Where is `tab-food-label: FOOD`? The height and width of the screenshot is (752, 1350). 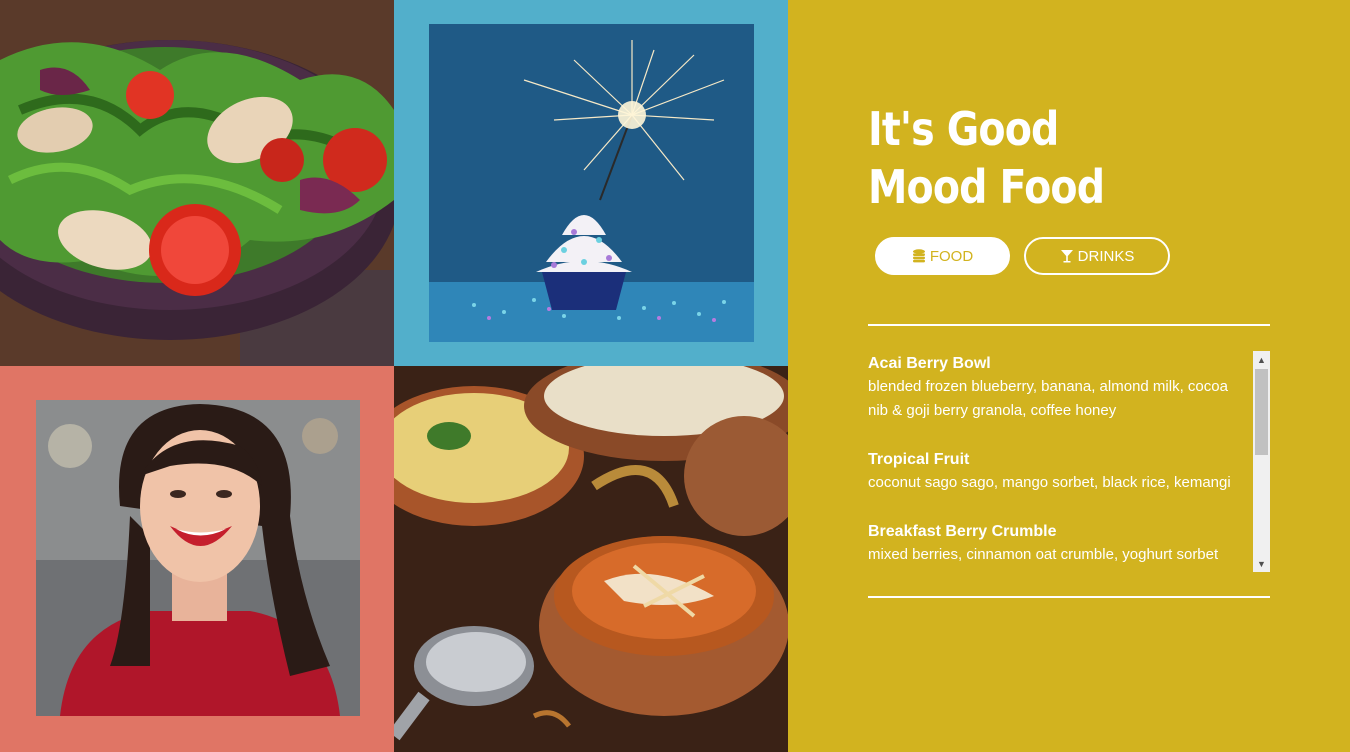
tab-food-label: FOOD is located at coordinates (951, 256).